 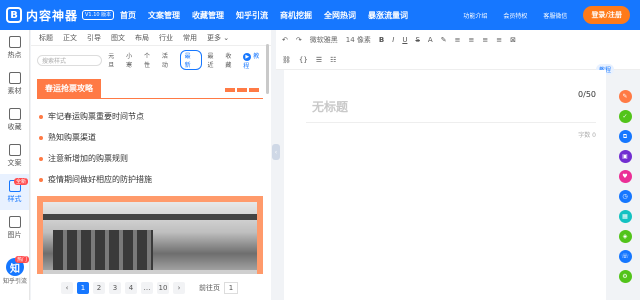 I want to click on tab-industry: 行业, so click(x=166, y=38).